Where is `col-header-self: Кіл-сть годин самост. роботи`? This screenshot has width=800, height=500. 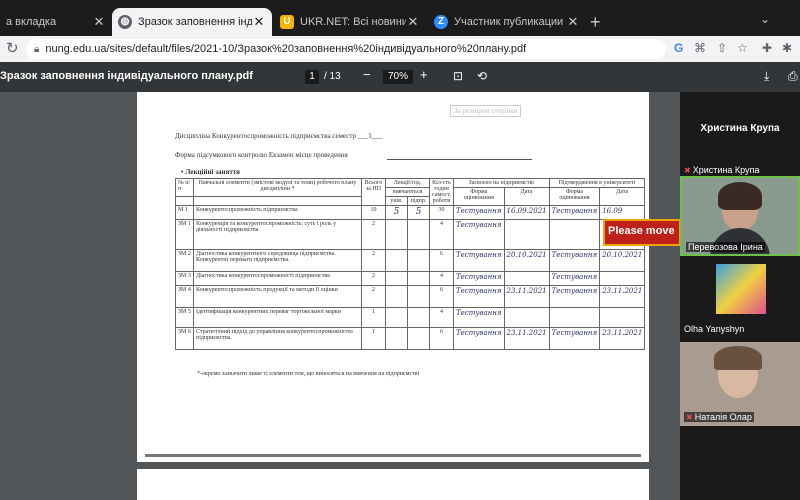
col-header-self: Кіл-сть годин самост. роботи is located at coordinates (441, 192).